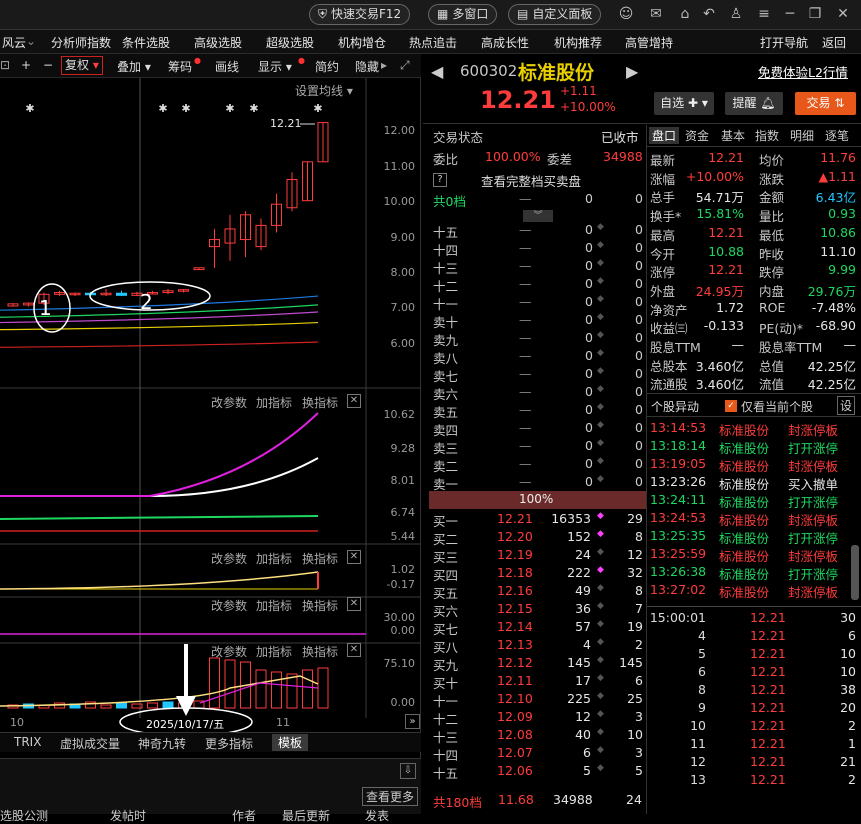 Image resolution: width=861 pixels, height=824 pixels. Describe the element at coordinates (768, 707) in the screenshot. I see `tick-price: 12.21` at that location.